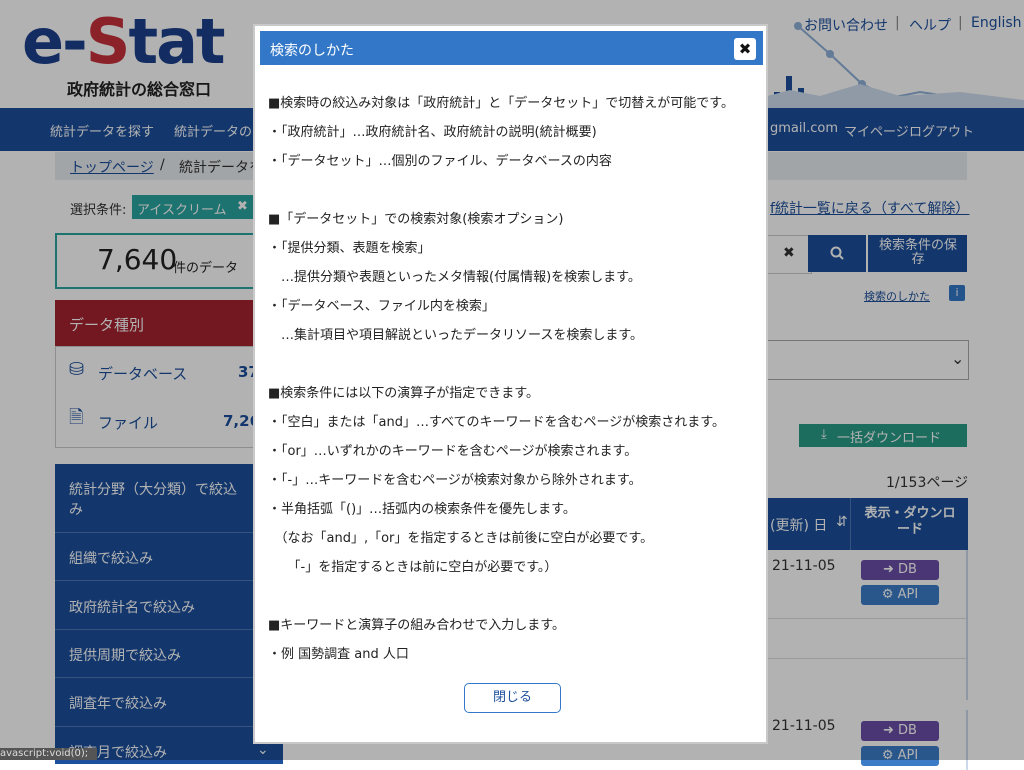 The height and width of the screenshot is (770, 1024). What do you see at coordinates (496, 422) in the screenshot?
I see `help-text-line: ・「空白」または「and」…すべてのキーワードを含むページが検索されます。` at bounding box center [496, 422].